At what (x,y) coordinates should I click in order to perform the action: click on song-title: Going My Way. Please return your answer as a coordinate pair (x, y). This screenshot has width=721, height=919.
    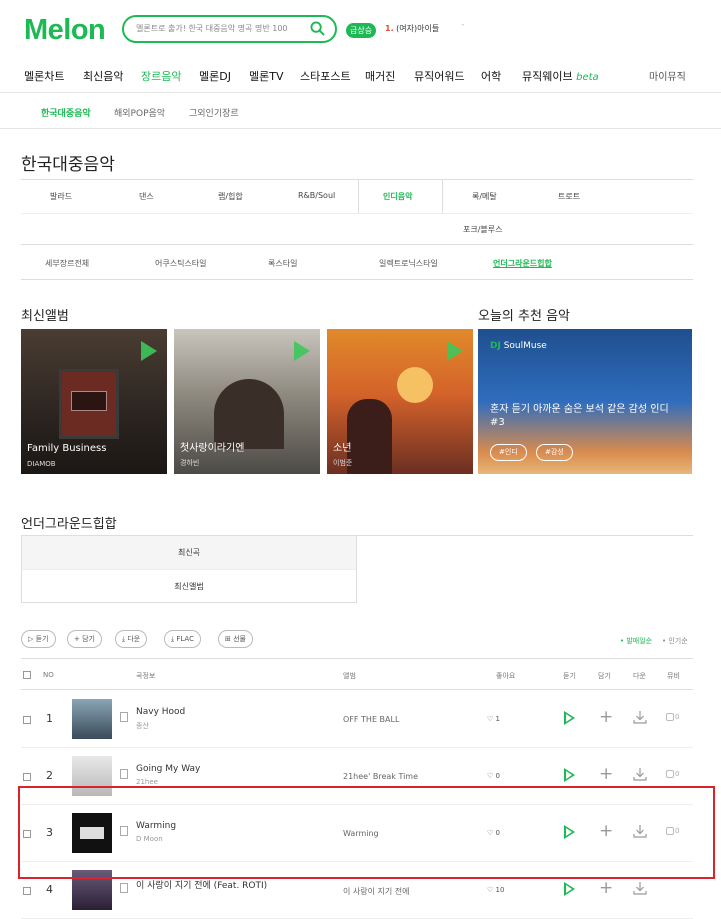
    Looking at the image, I should click on (168, 769).